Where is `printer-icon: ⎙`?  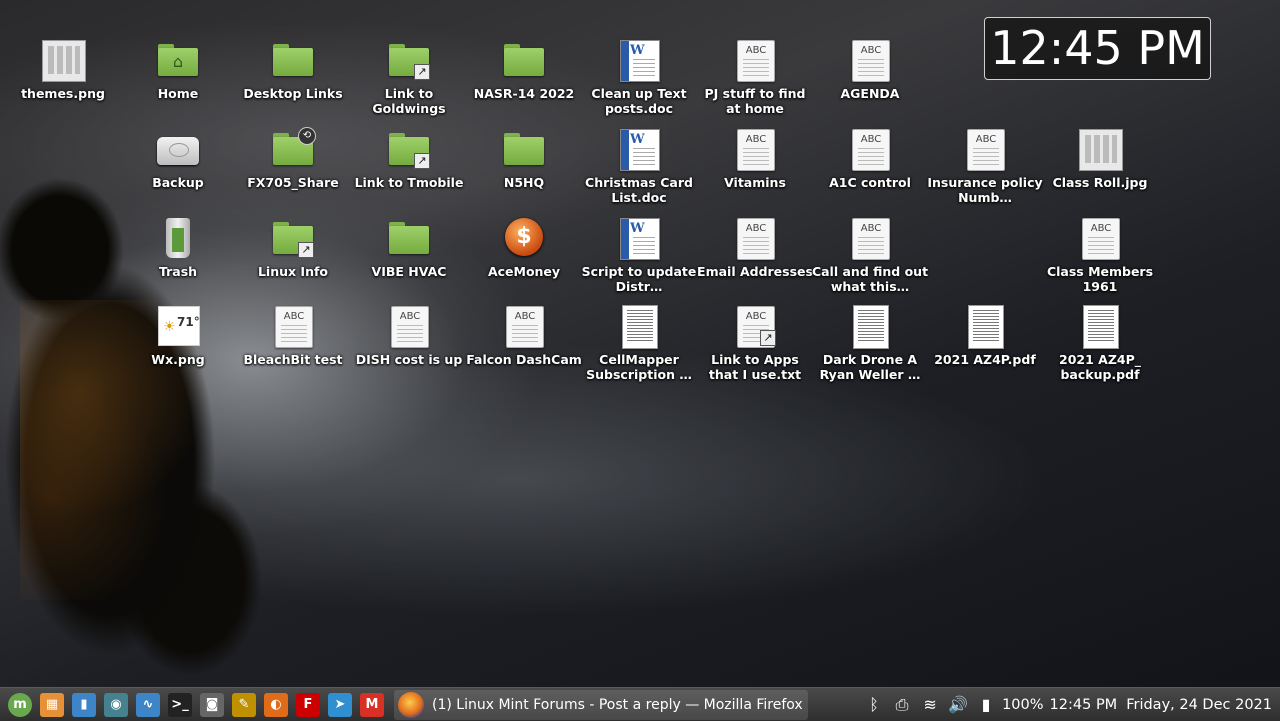 printer-icon: ⎙ is located at coordinates (902, 705).